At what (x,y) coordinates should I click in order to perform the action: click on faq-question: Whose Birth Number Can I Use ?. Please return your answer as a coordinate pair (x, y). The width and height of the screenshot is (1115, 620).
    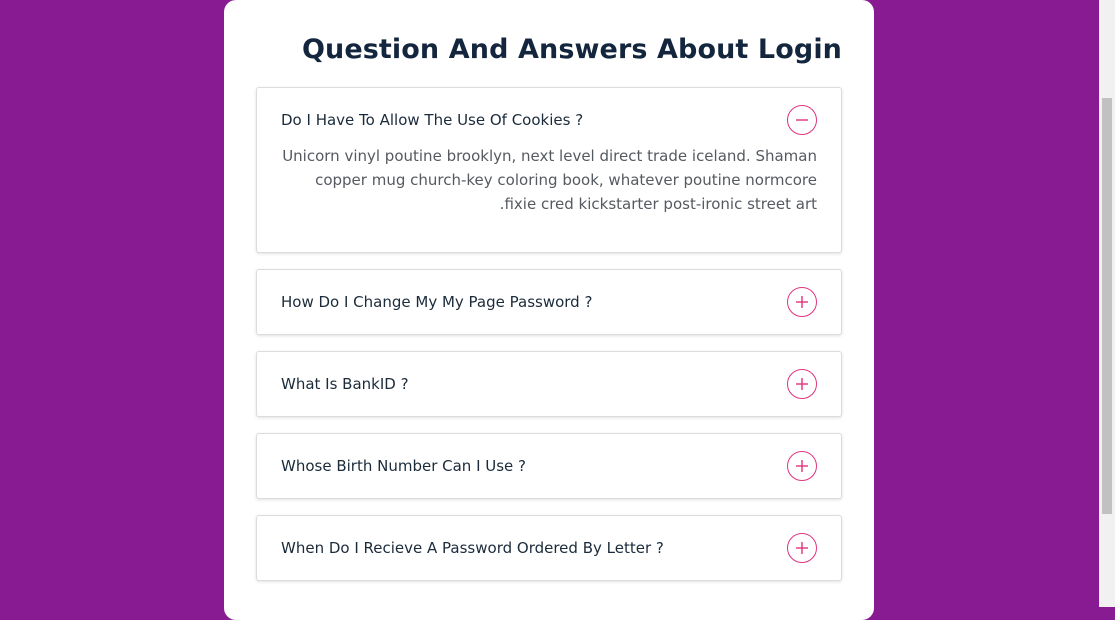
    Looking at the image, I should click on (404, 466).